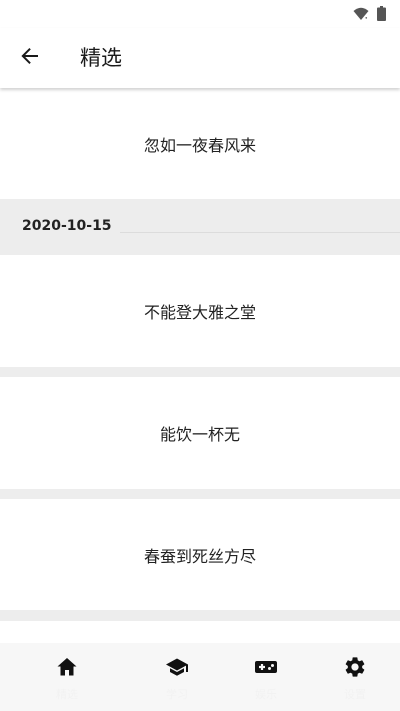 The image size is (400, 711). I want to click on nav-label: 娱乐, so click(266, 694).